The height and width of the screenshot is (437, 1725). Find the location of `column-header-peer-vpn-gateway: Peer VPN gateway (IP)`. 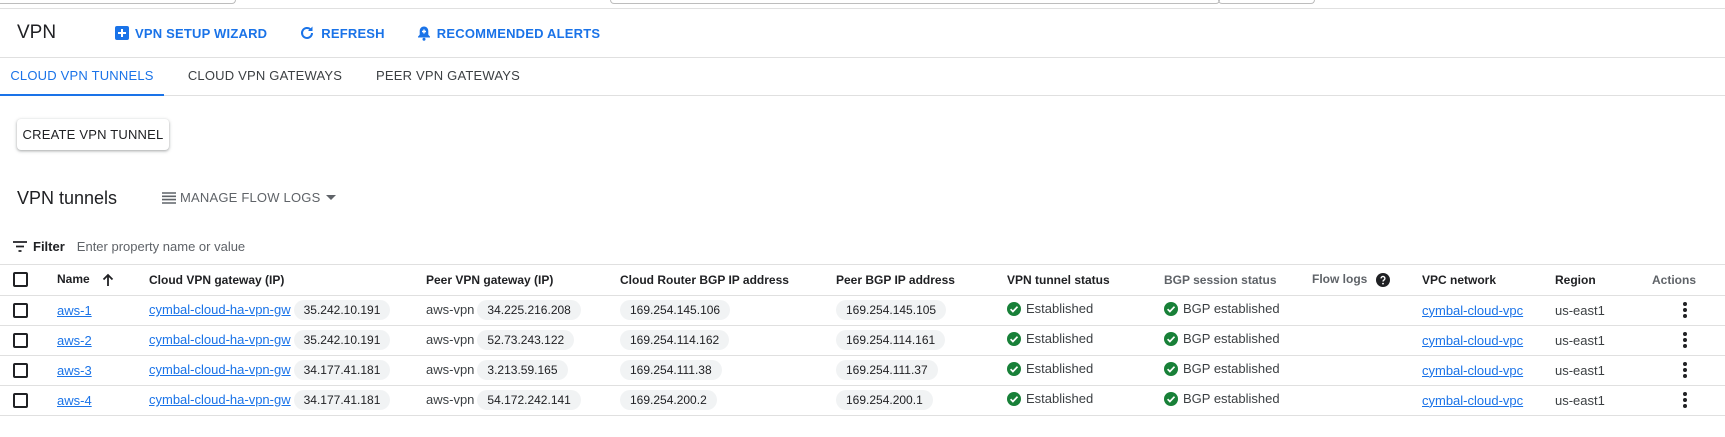

column-header-peer-vpn-gateway: Peer VPN gateway (IP) is located at coordinates (523, 280).